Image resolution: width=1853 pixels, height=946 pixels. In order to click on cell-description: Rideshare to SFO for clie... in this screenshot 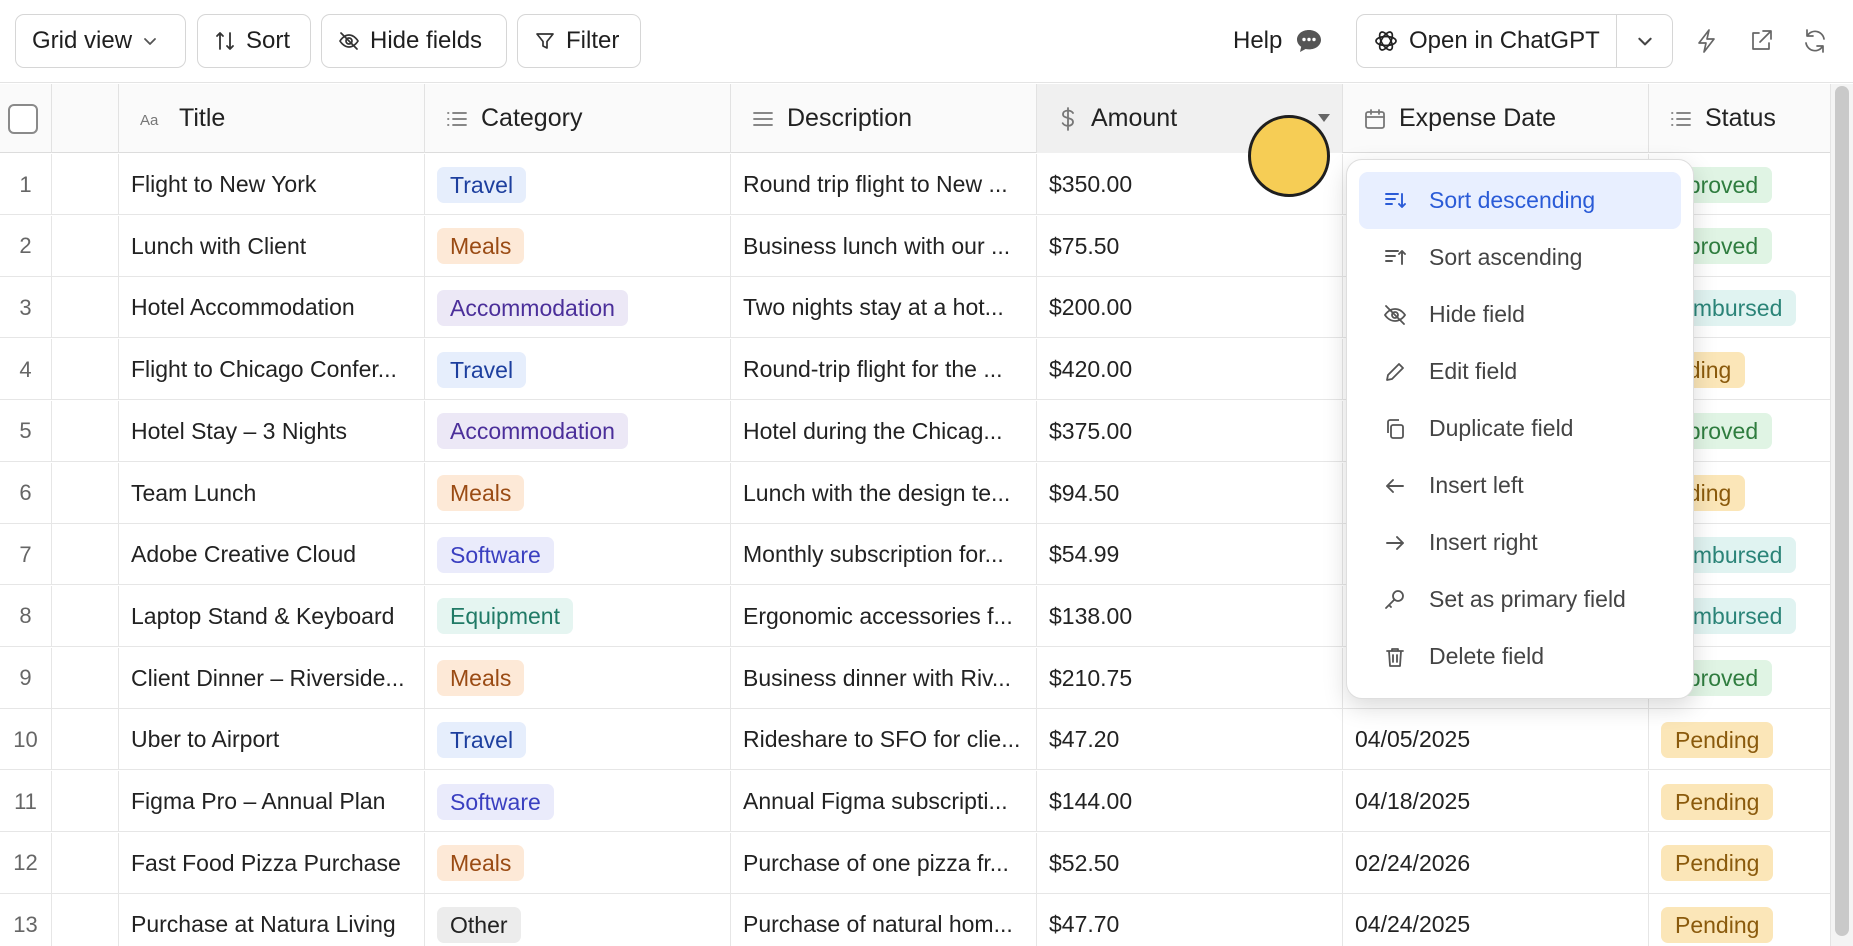, I will do `click(884, 740)`.